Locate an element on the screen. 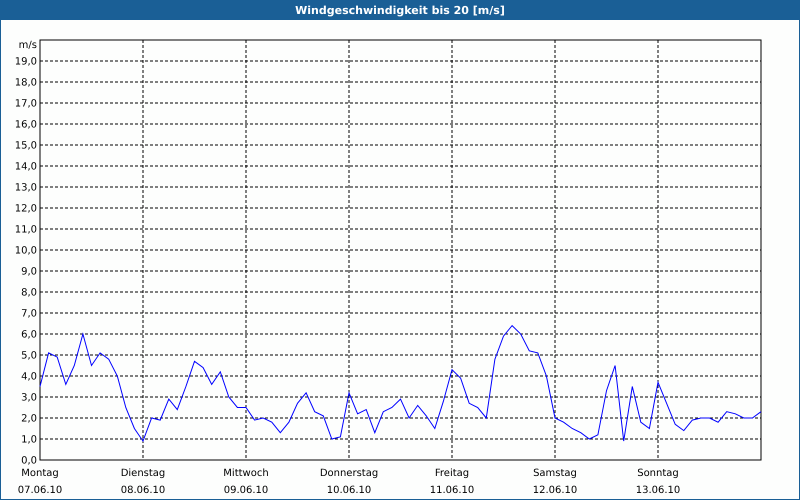 The height and width of the screenshot is (500, 800). x-tick-label: Sonntag 13.06.10 is located at coordinates (658, 482).